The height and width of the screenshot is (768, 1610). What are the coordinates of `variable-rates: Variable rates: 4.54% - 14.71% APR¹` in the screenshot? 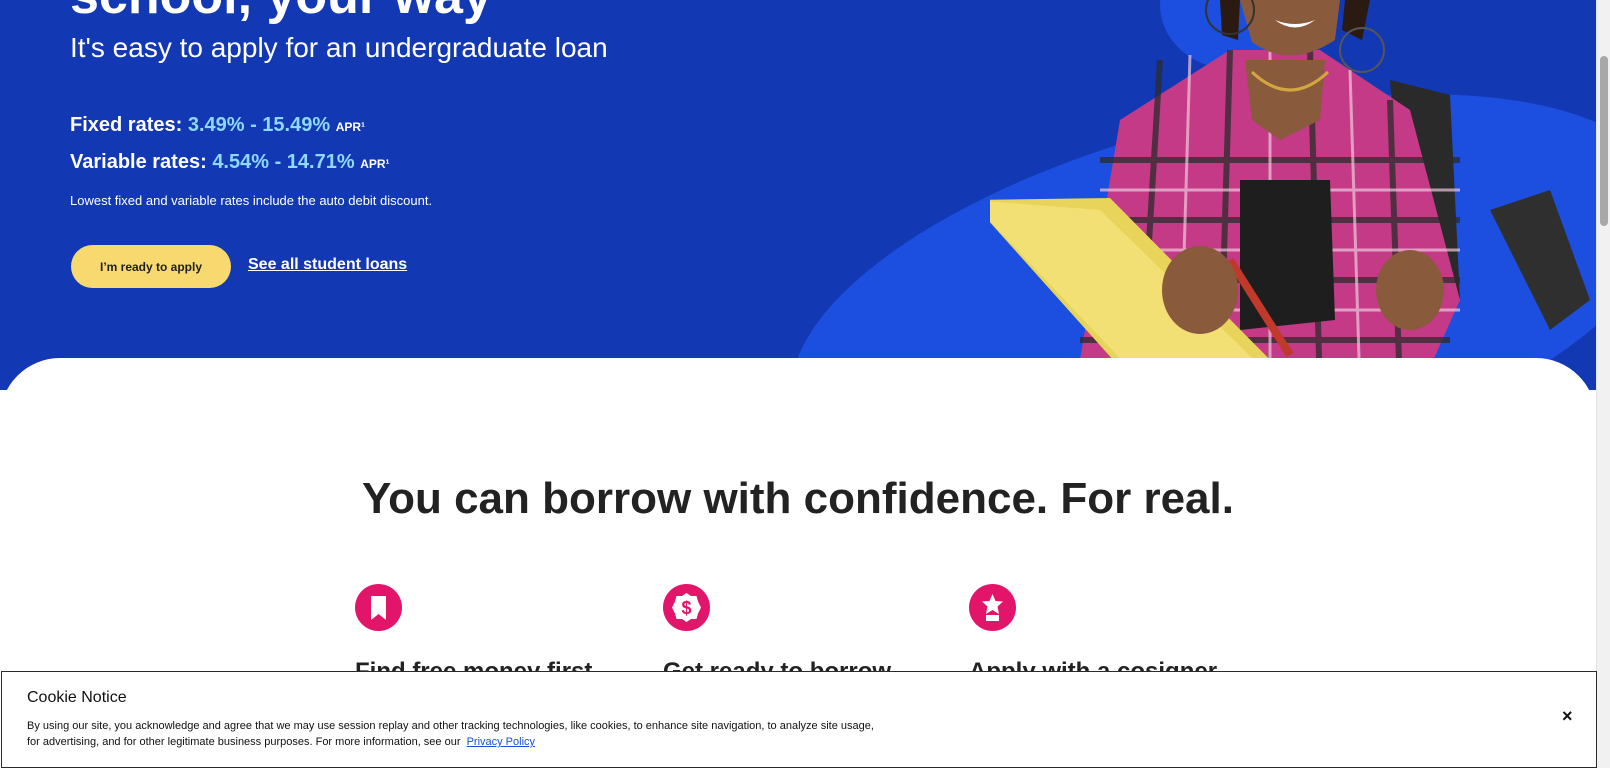 It's located at (230, 162).